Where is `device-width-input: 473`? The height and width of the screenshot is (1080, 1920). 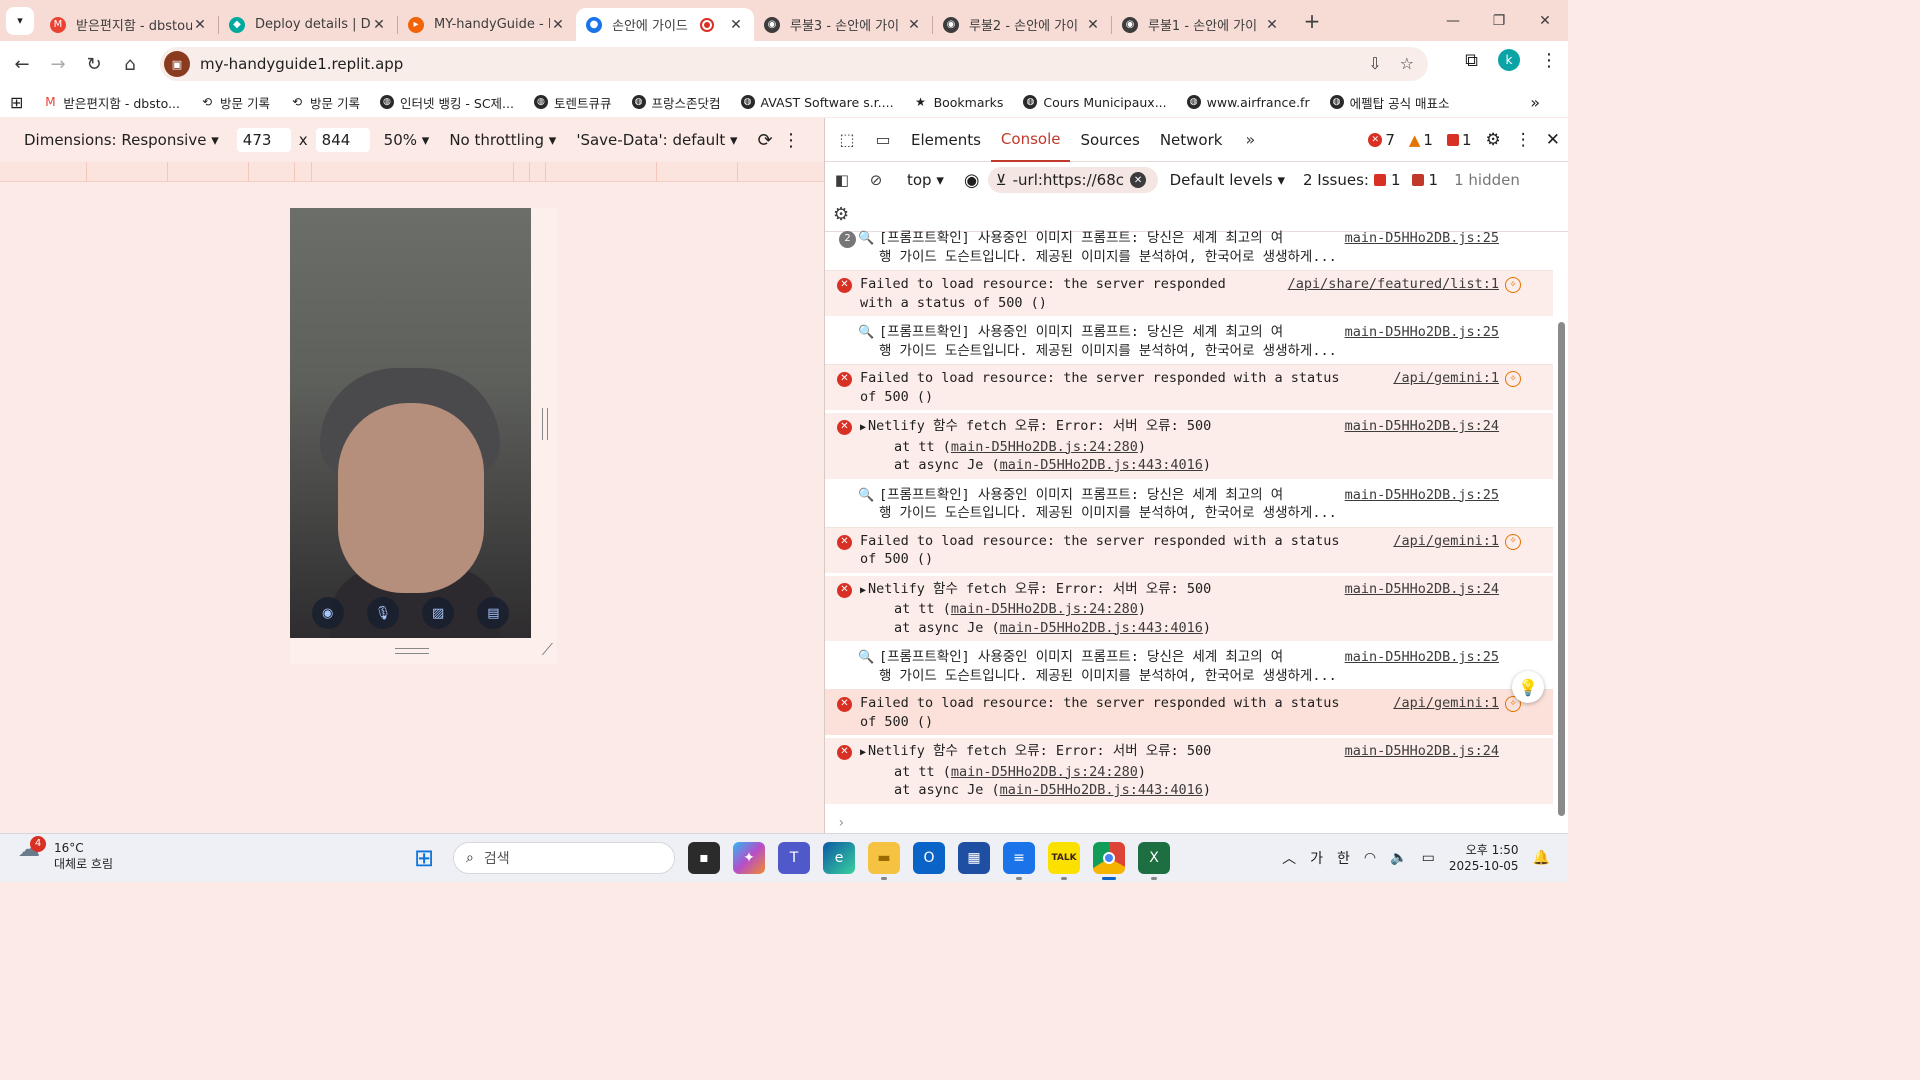 device-width-input: 473 is located at coordinates (263, 140).